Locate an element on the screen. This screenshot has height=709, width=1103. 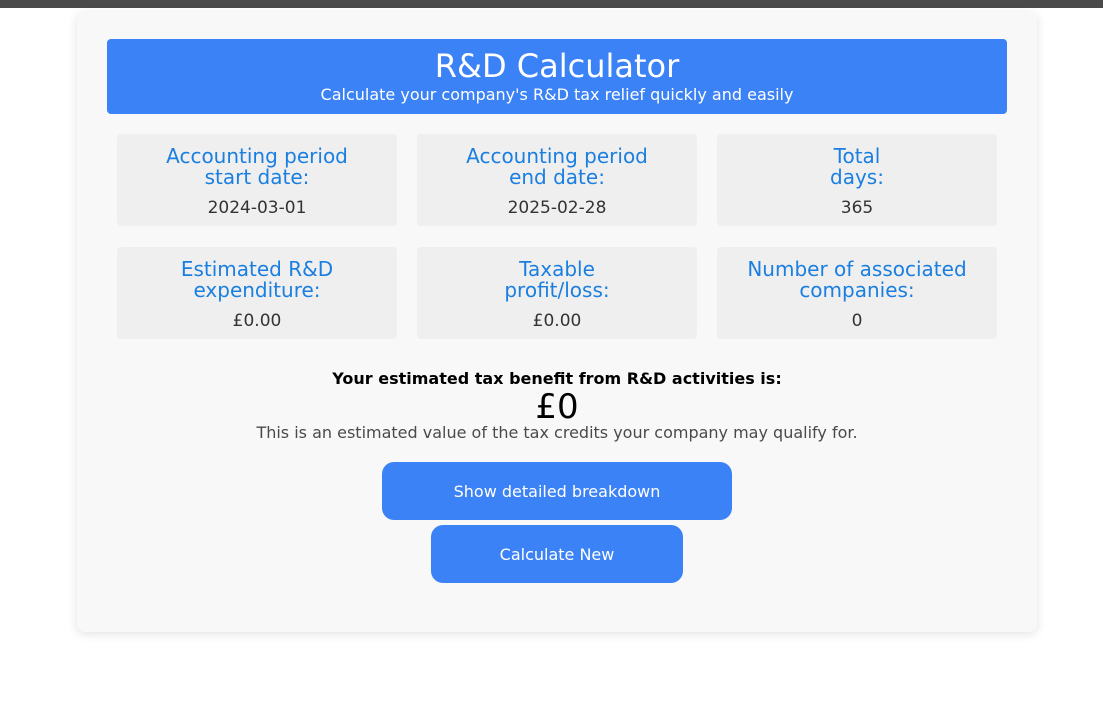
start-date-value: 2024-03-01 is located at coordinates (257, 208).